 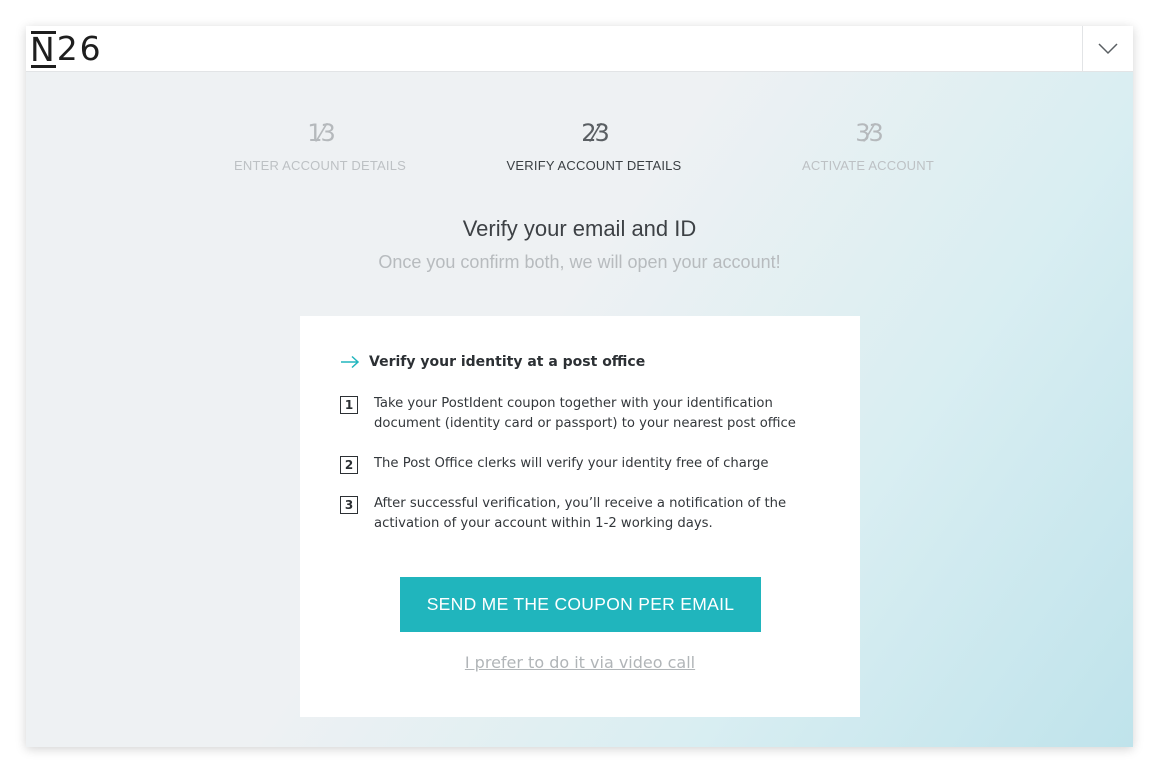 What do you see at coordinates (580, 662) in the screenshot?
I see `video-call-link: I prefer to do it via video call` at bounding box center [580, 662].